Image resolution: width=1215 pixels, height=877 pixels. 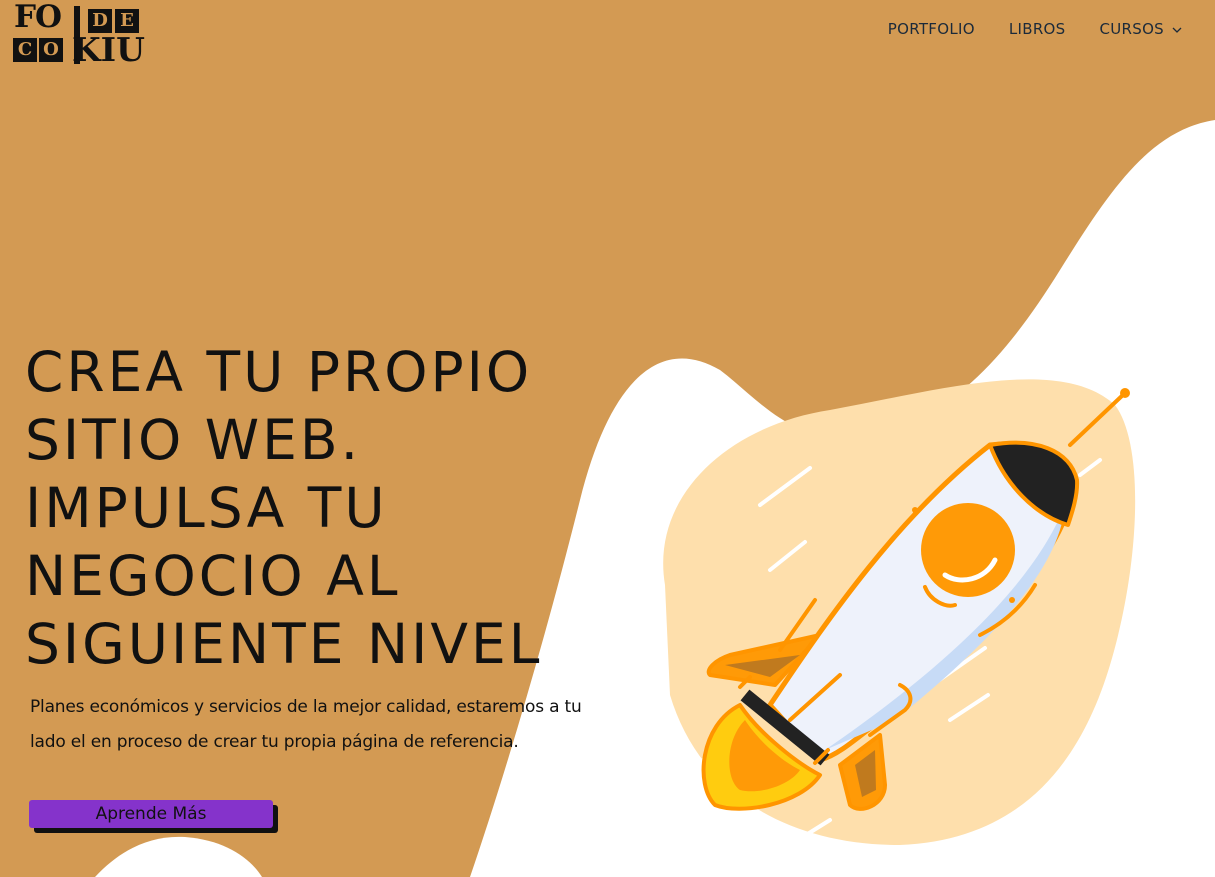 I want to click on logo-text-top: FO, so click(x=38, y=17).